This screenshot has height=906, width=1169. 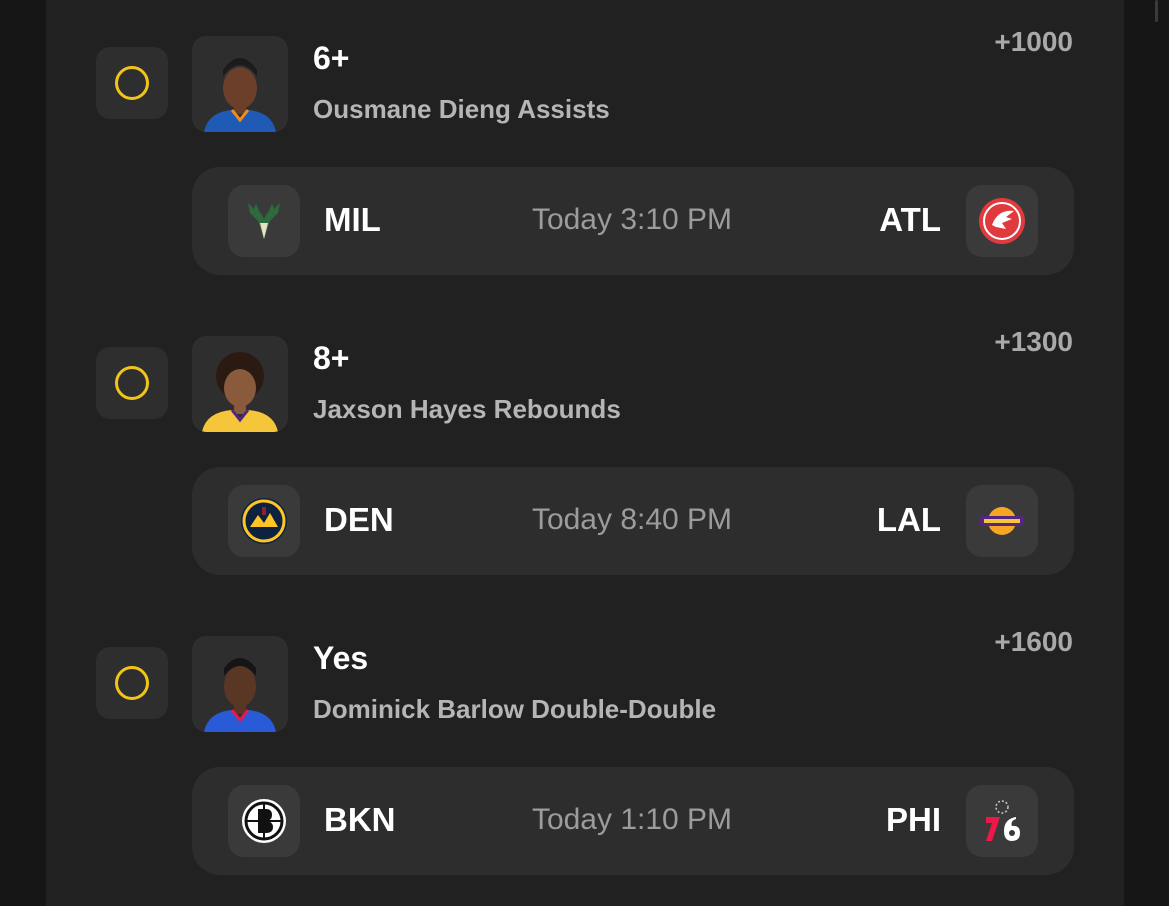 I want to click on bet-line: 6+, so click(x=331, y=58).